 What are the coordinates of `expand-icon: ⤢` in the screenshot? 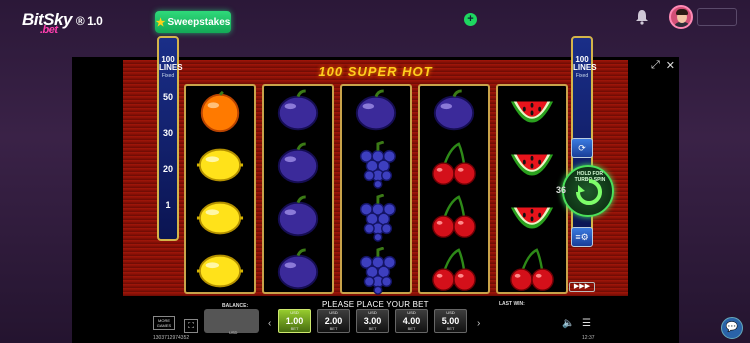 It's located at (655, 65).